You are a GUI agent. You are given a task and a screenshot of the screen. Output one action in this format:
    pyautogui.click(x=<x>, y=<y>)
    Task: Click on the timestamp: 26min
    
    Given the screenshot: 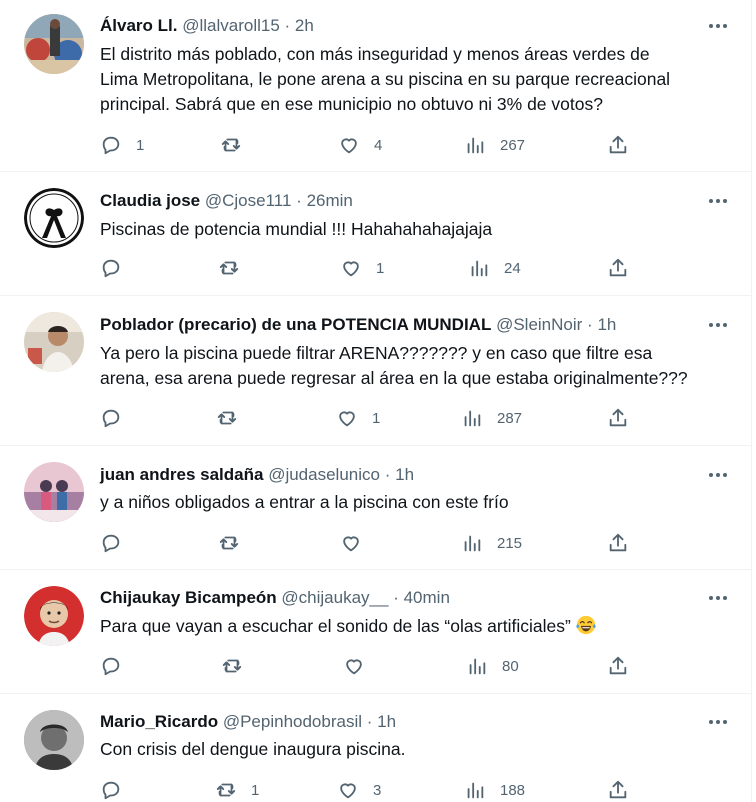 What is the action you would take?
    pyautogui.click(x=330, y=200)
    